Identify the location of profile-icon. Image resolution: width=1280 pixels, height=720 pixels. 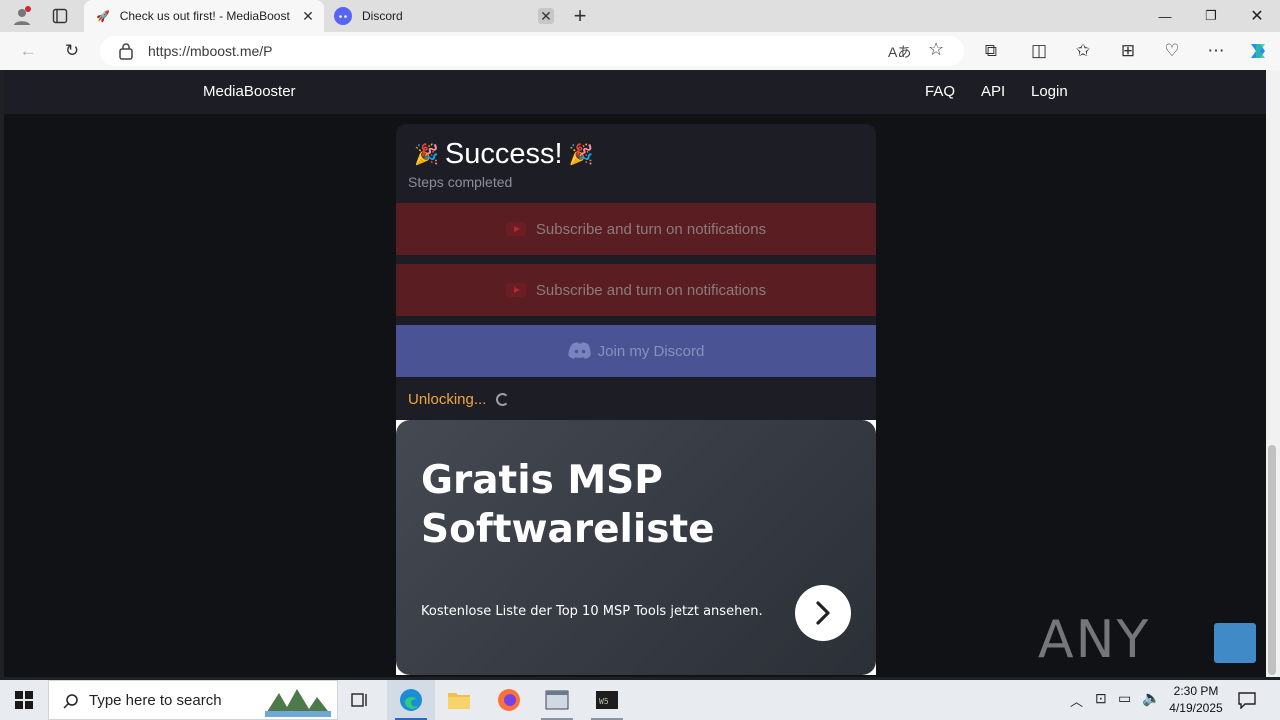
(22, 16).